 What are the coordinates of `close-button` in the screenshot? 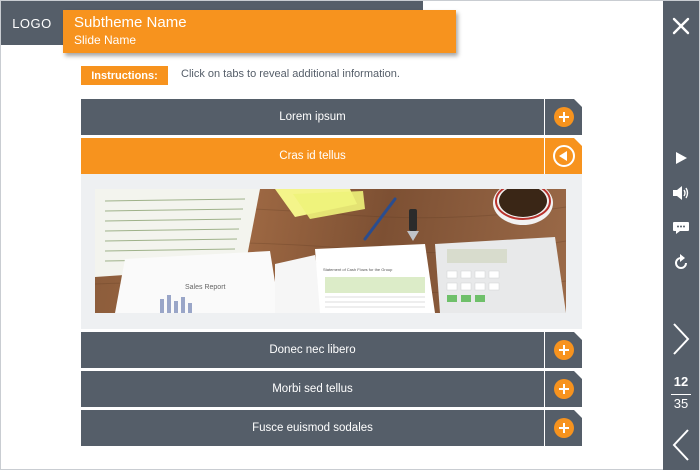 It's located at (681, 26).